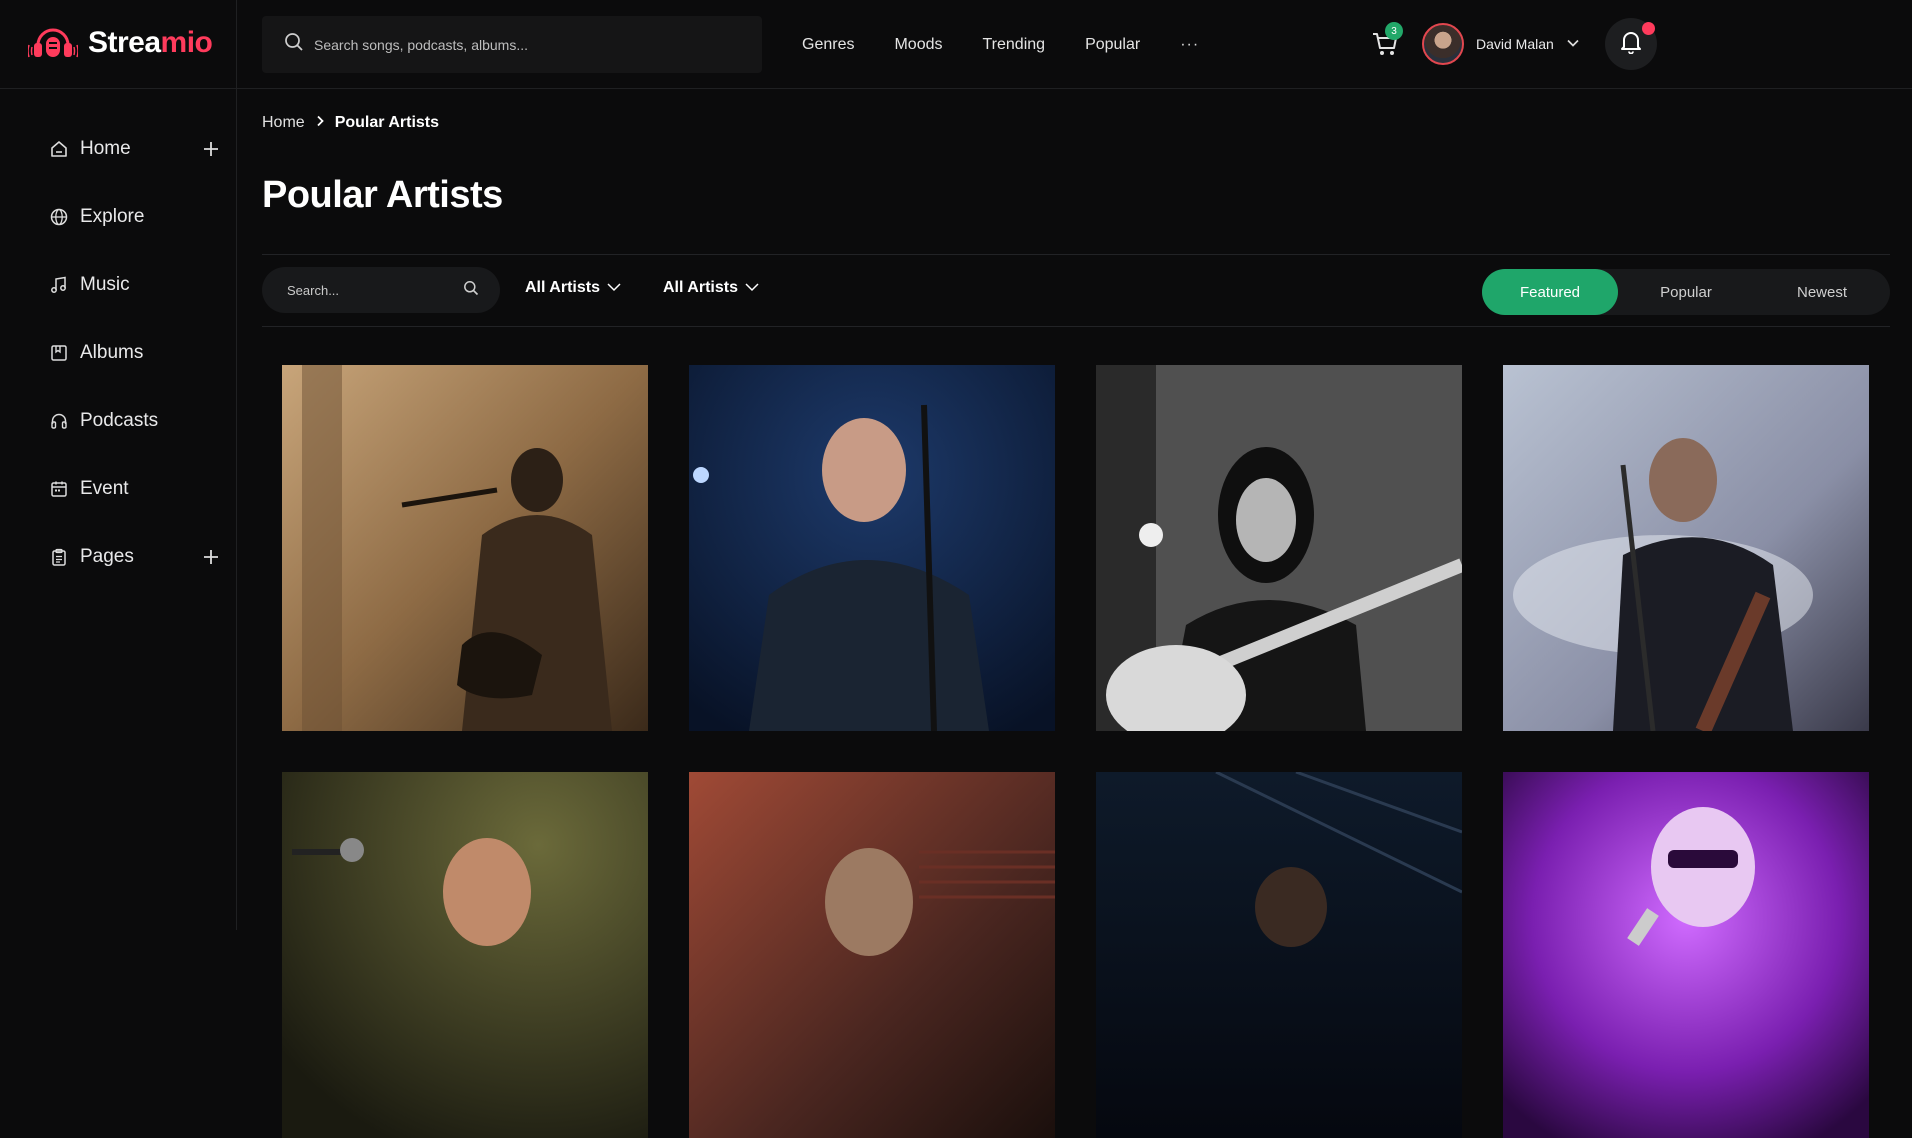 This screenshot has height=1138, width=1912. What do you see at coordinates (59, 421) in the screenshot?
I see `headphones-icon` at bounding box center [59, 421].